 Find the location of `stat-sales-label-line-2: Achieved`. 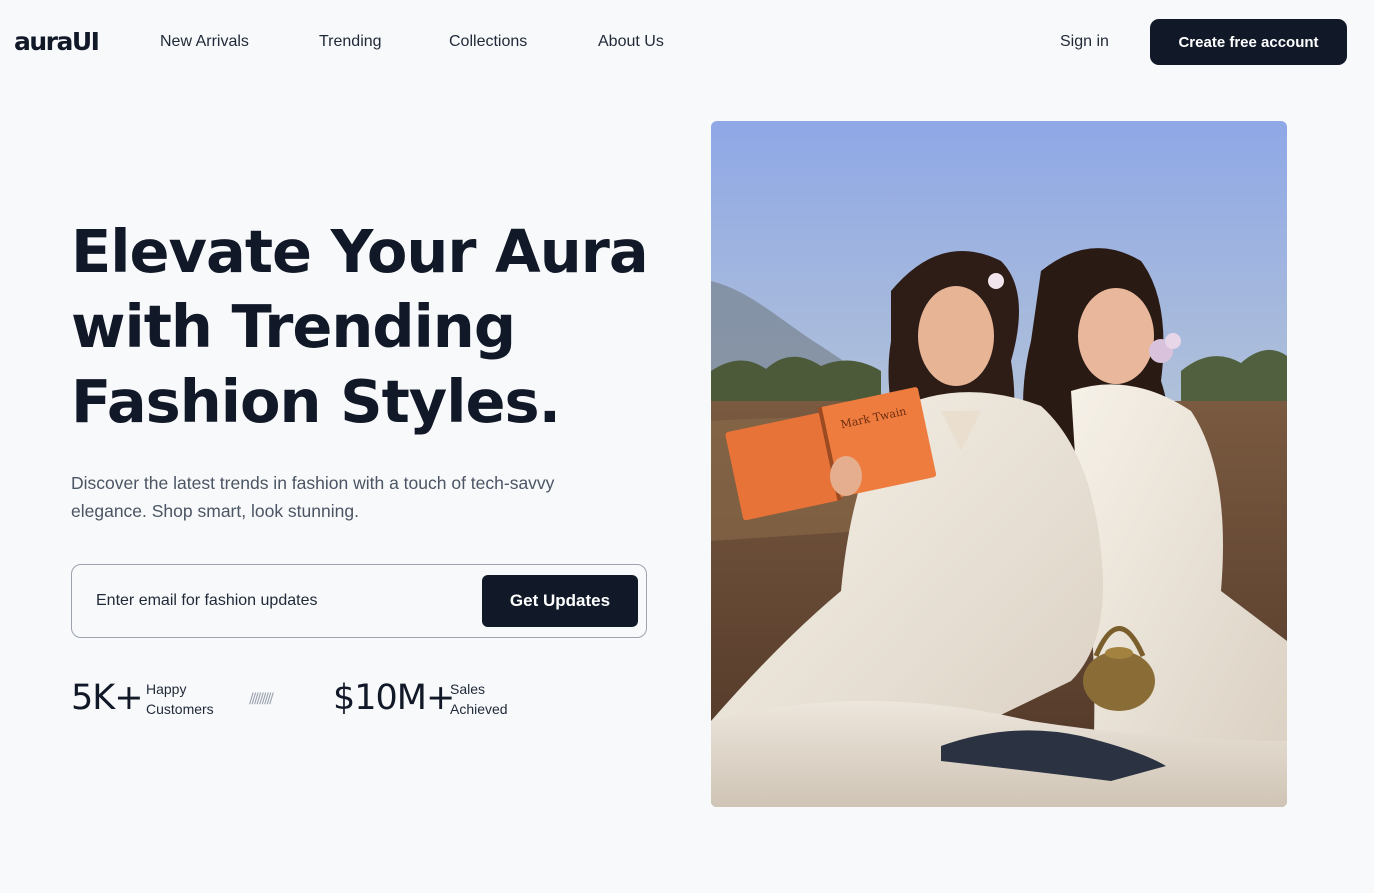

stat-sales-label-line-2: Achieved is located at coordinates (479, 709).